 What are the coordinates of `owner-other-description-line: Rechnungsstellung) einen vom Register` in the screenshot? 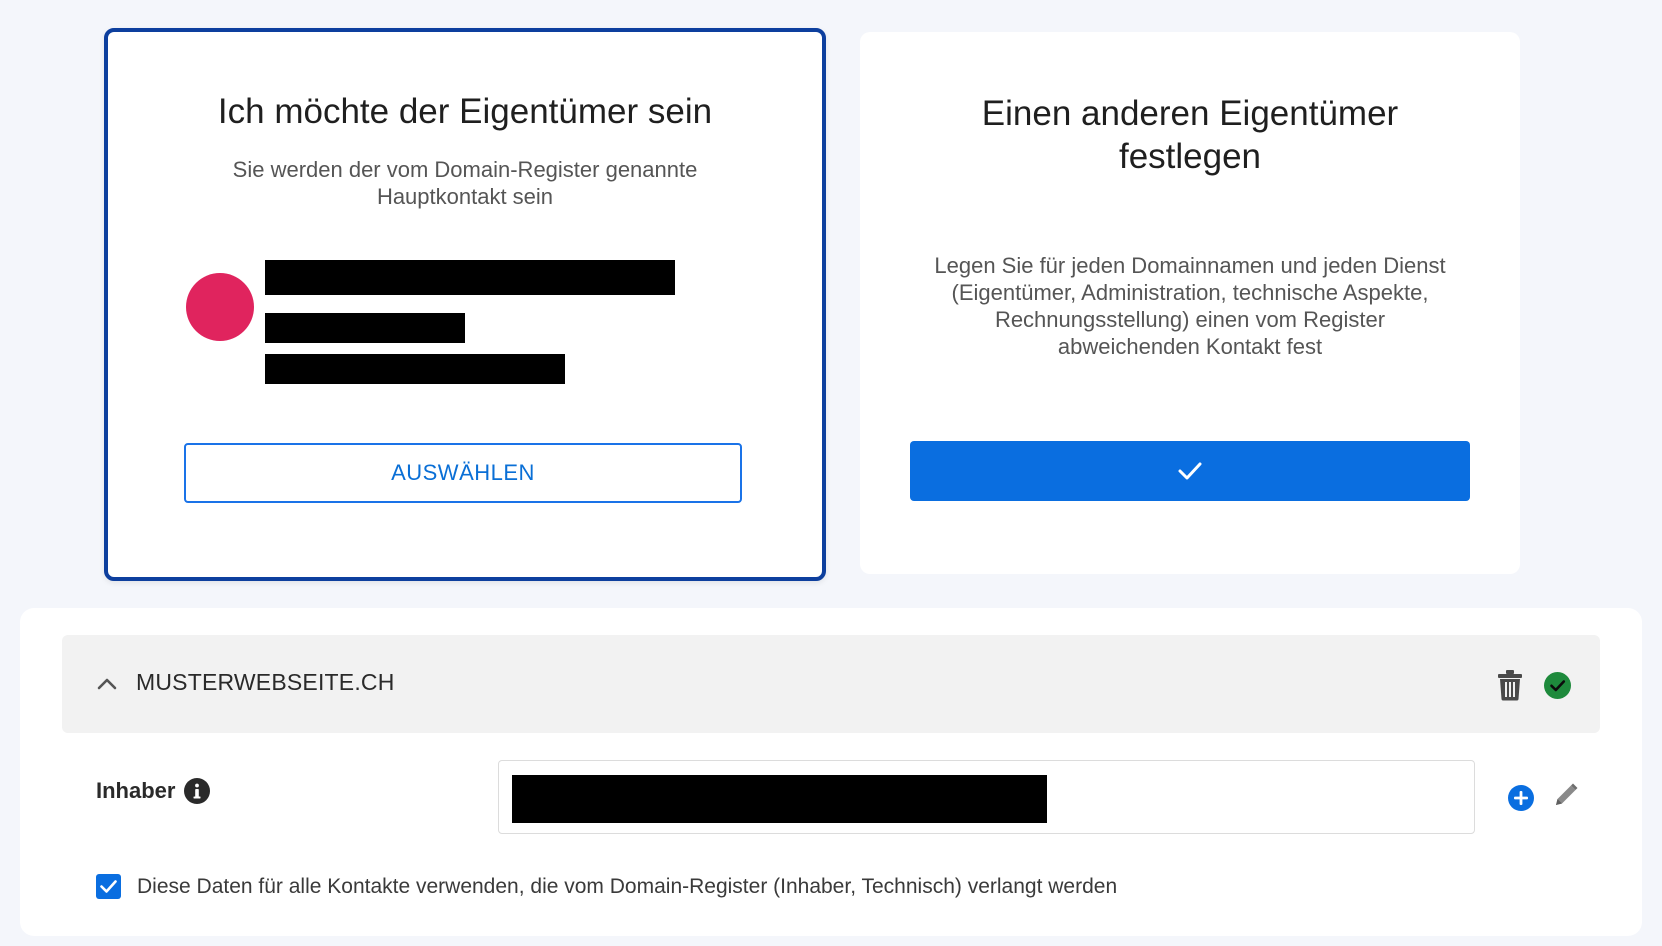 It's located at (1190, 319).